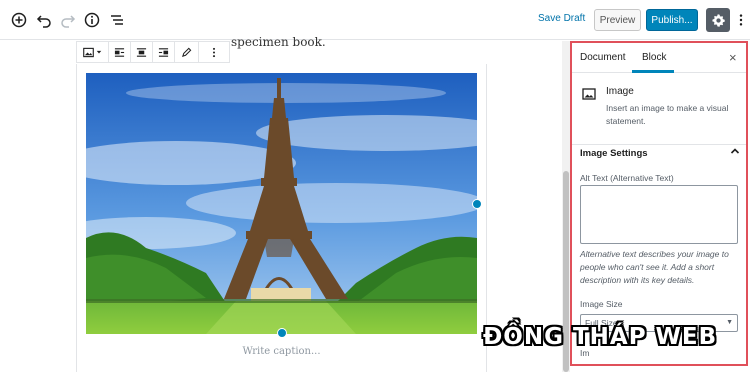  I want to click on more-options-icon, so click(741, 20).